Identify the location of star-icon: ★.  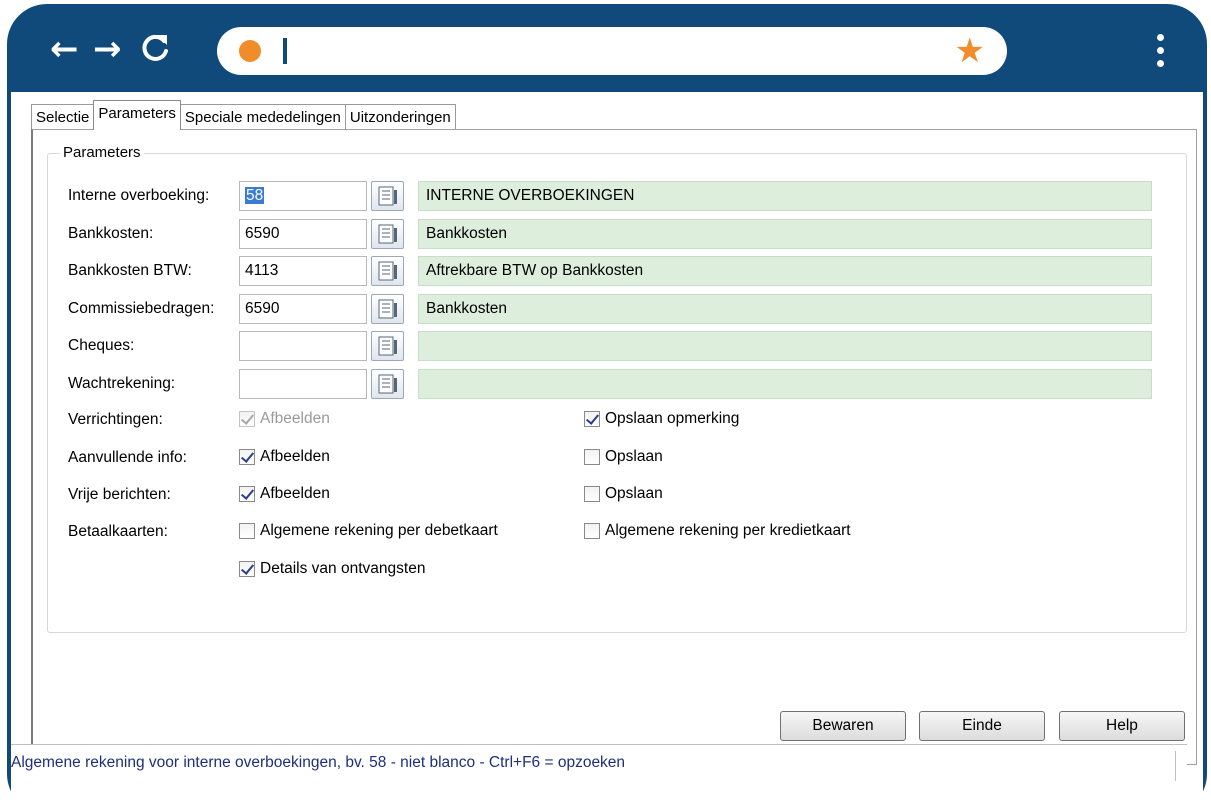
(970, 51).